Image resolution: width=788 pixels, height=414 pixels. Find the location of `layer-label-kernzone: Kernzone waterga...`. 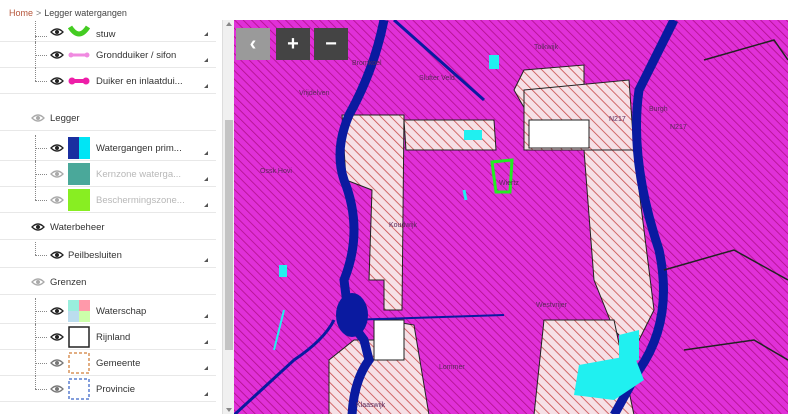

layer-label-kernzone: Kernzone waterga... is located at coordinates (139, 174).